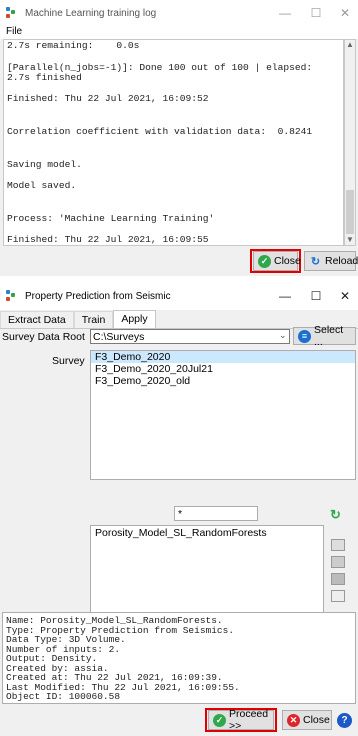 Image resolution: width=358 pixels, height=736 pixels. I want to click on log-window-titlebar: Machine Learning training log — ☐ ✕, so click(179, 13).